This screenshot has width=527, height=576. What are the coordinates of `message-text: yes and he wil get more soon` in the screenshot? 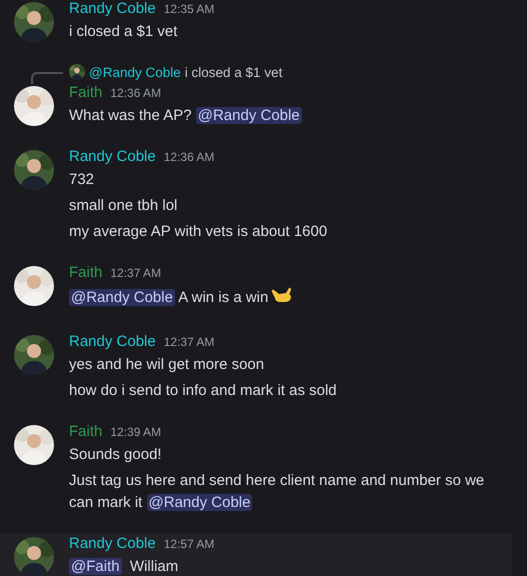 It's located at (167, 365).